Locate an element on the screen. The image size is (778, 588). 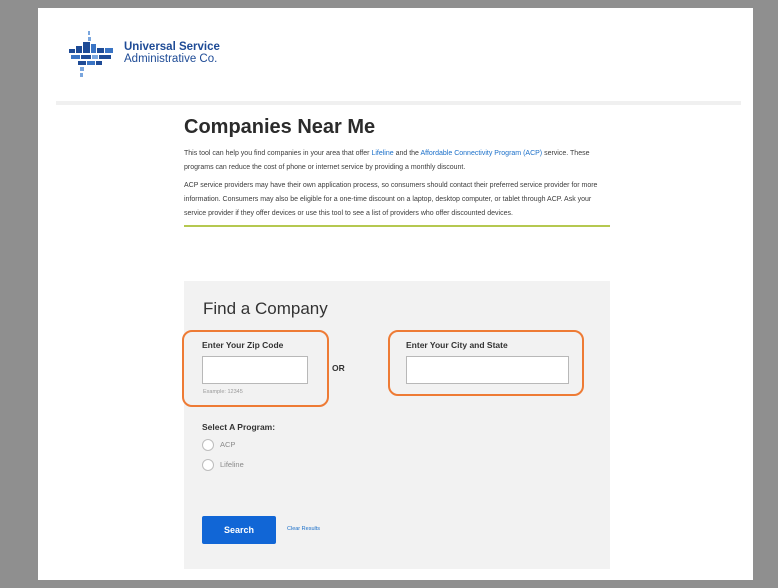
intro-text-2: and the is located at coordinates (407, 153).